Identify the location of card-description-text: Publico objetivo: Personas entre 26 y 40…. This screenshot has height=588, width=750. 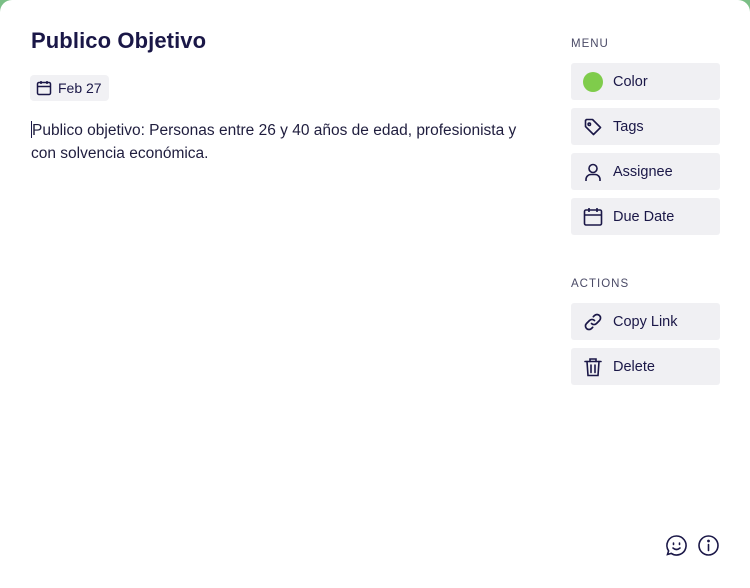
(274, 142).